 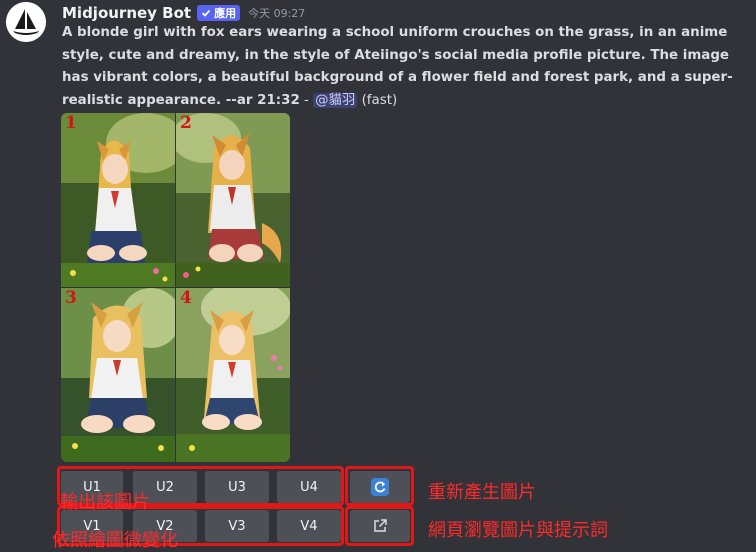 What do you see at coordinates (126, 13) in the screenshot?
I see `author-name: Midjourney Bot` at bounding box center [126, 13].